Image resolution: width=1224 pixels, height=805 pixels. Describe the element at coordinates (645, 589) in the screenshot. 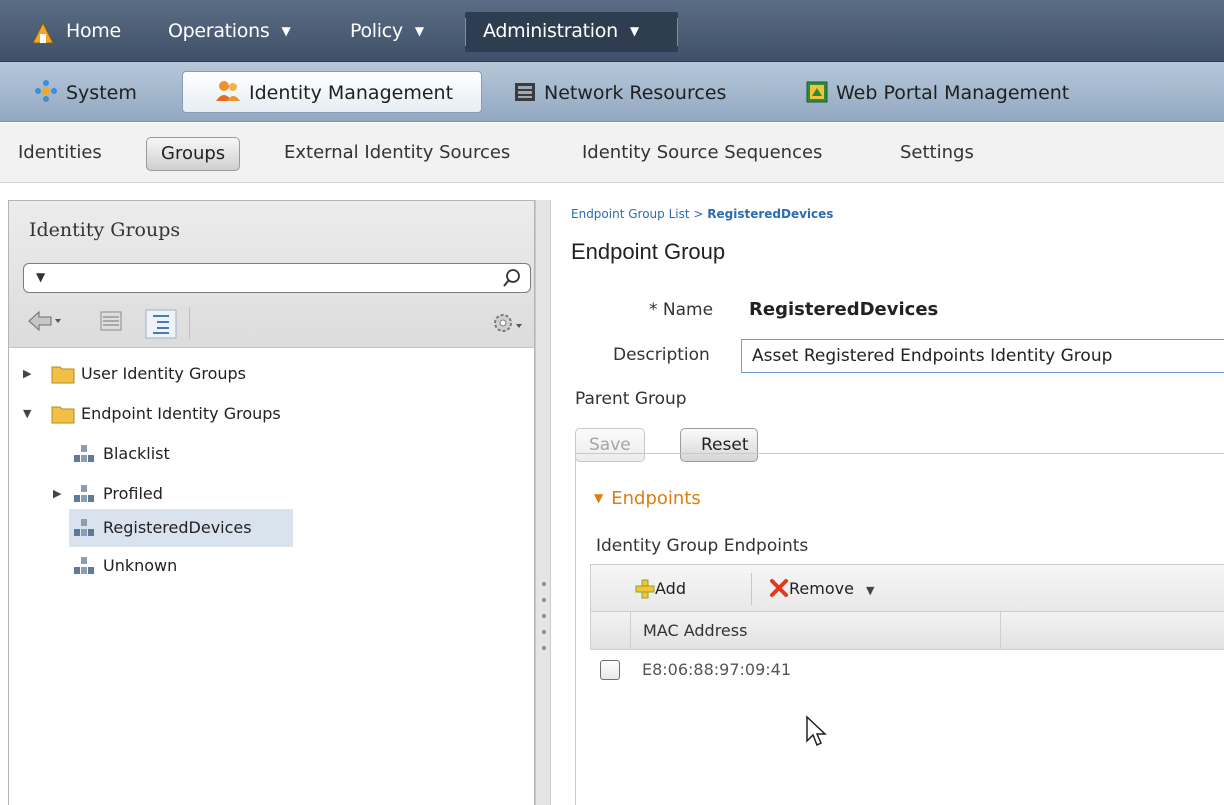

I see `add-icon` at that location.